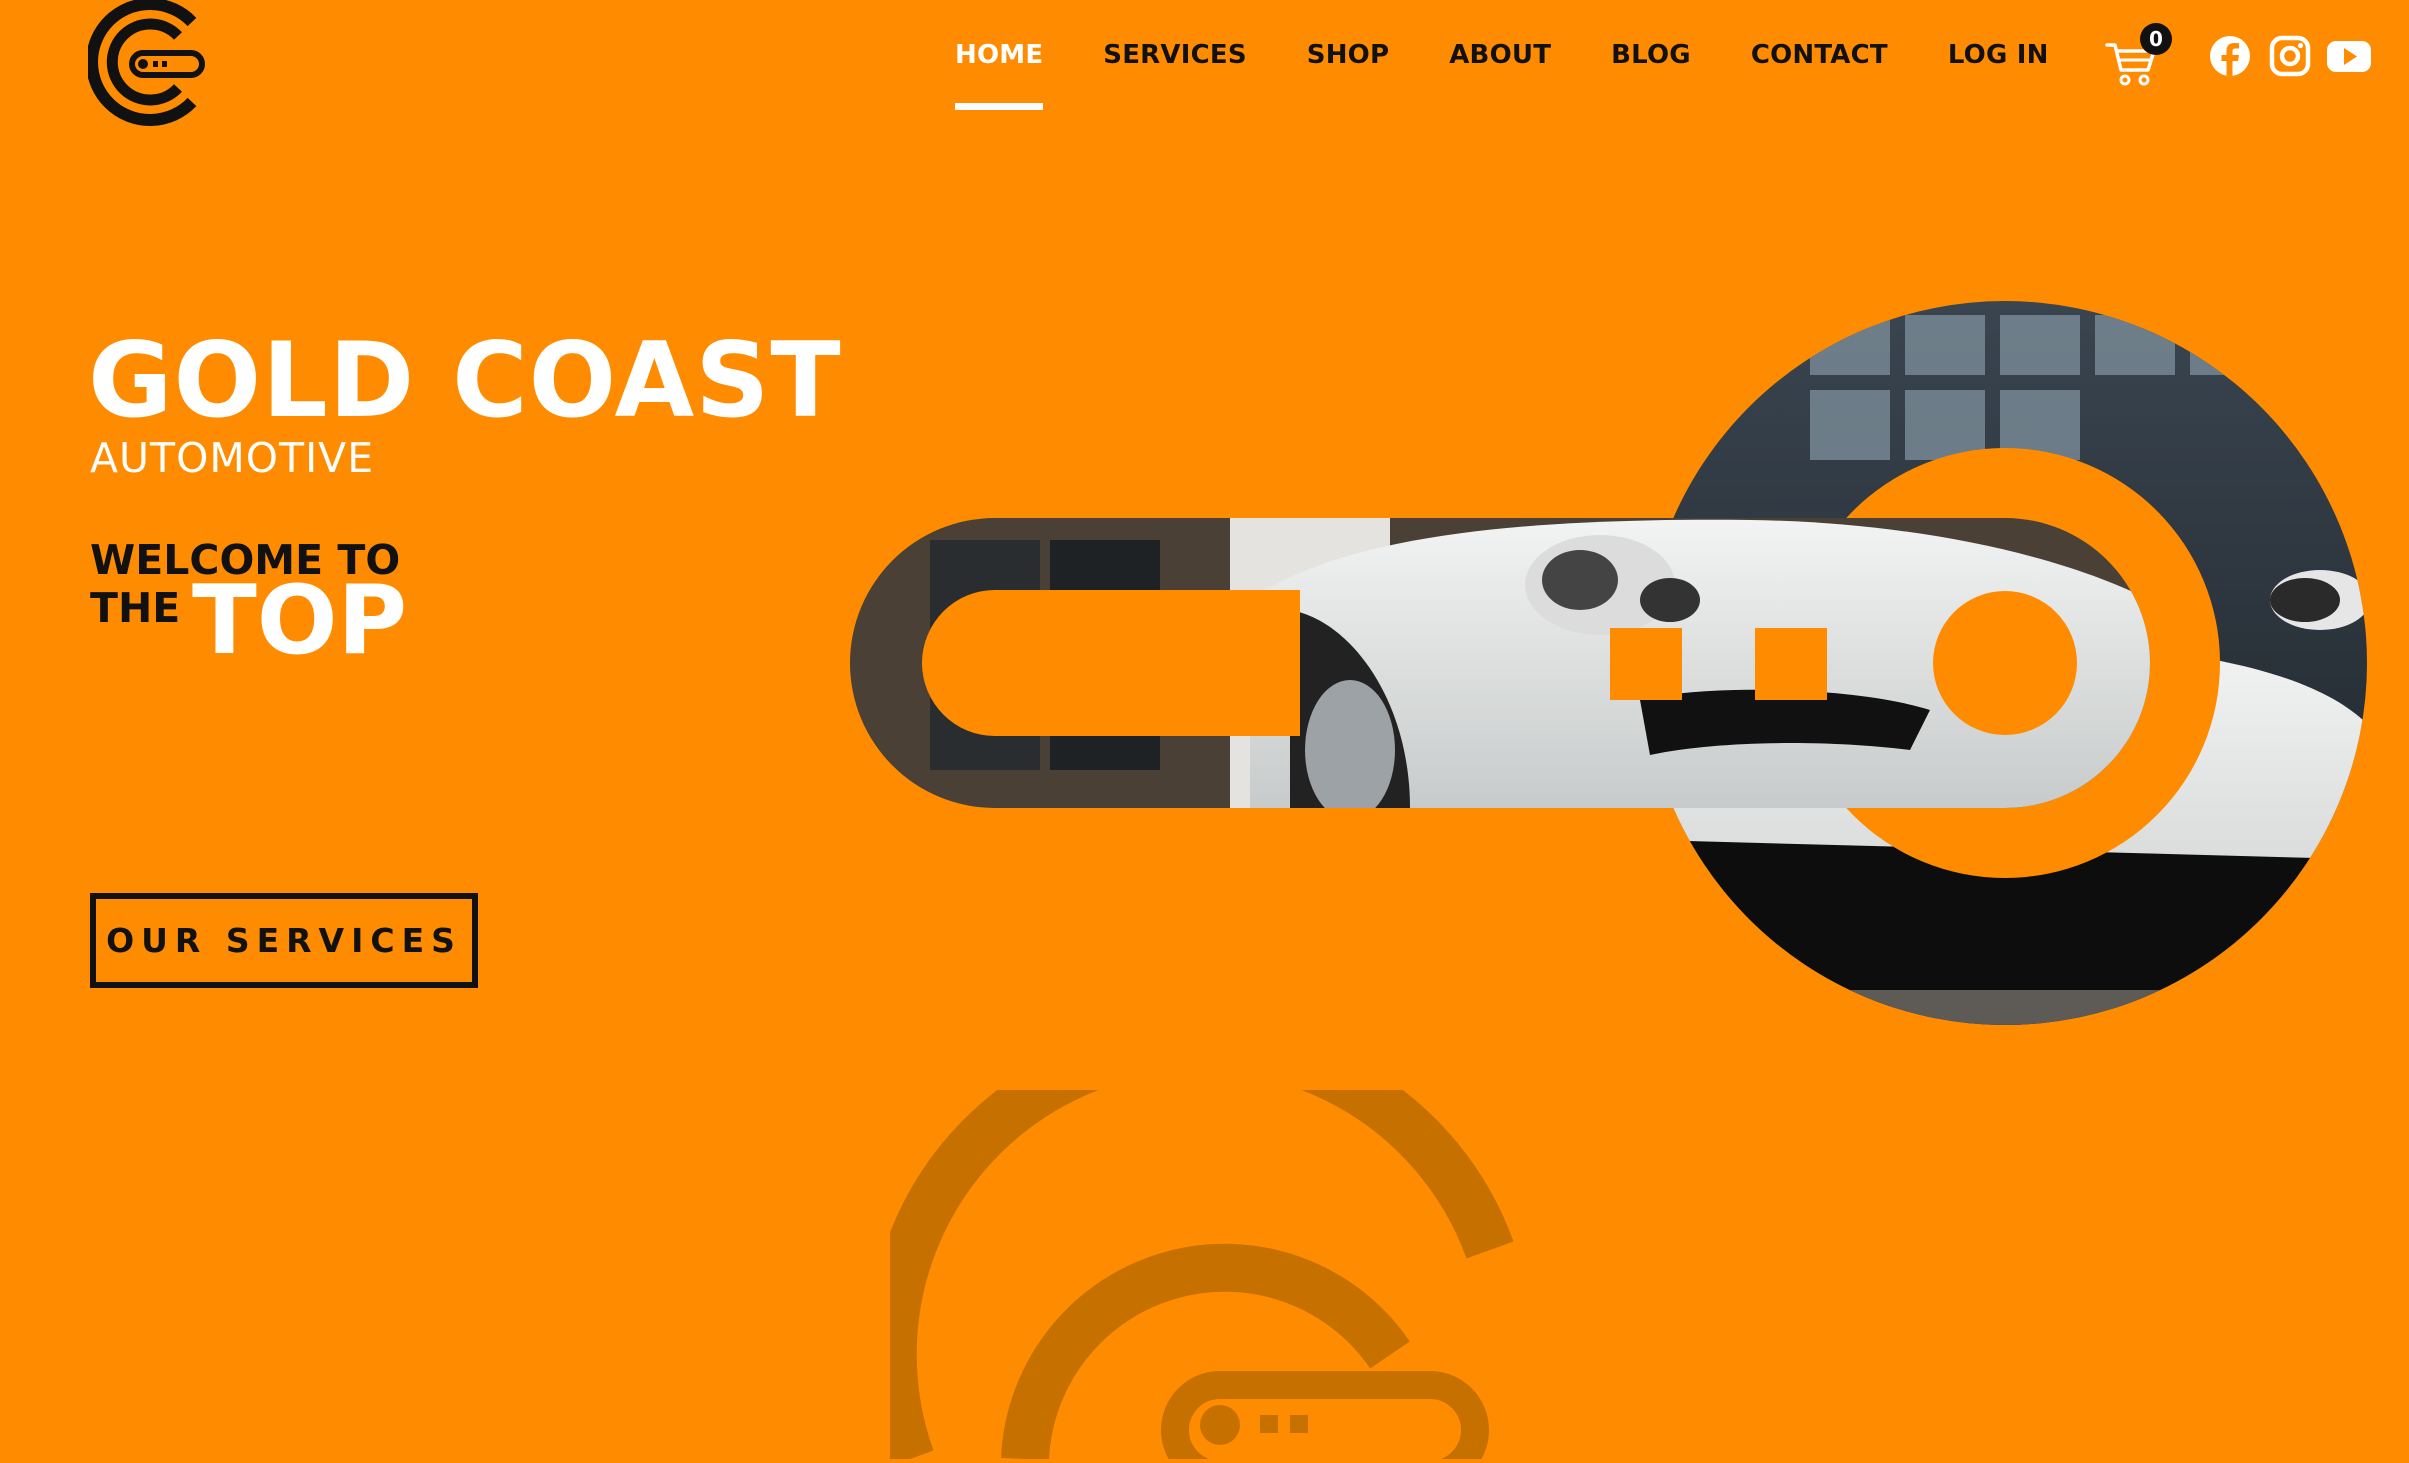  I want to click on hero-title: GOLD COAST, so click(465, 381).